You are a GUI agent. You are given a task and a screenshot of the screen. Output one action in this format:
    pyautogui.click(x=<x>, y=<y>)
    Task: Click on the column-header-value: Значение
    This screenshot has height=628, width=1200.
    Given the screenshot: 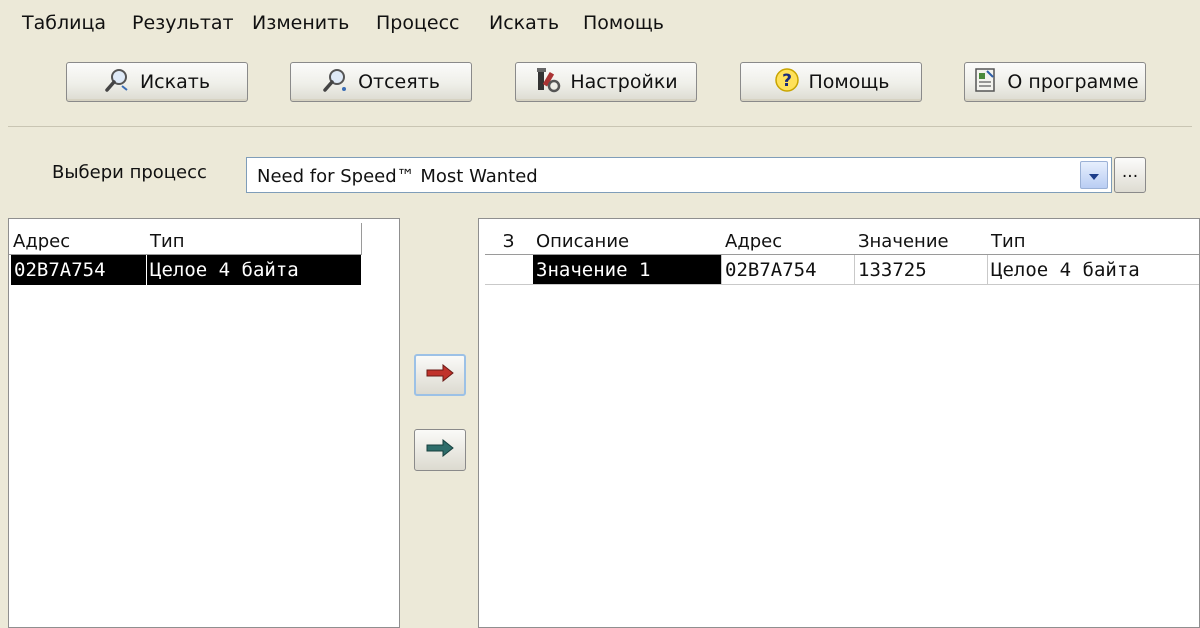 What is the action you would take?
    pyautogui.click(x=921, y=239)
    